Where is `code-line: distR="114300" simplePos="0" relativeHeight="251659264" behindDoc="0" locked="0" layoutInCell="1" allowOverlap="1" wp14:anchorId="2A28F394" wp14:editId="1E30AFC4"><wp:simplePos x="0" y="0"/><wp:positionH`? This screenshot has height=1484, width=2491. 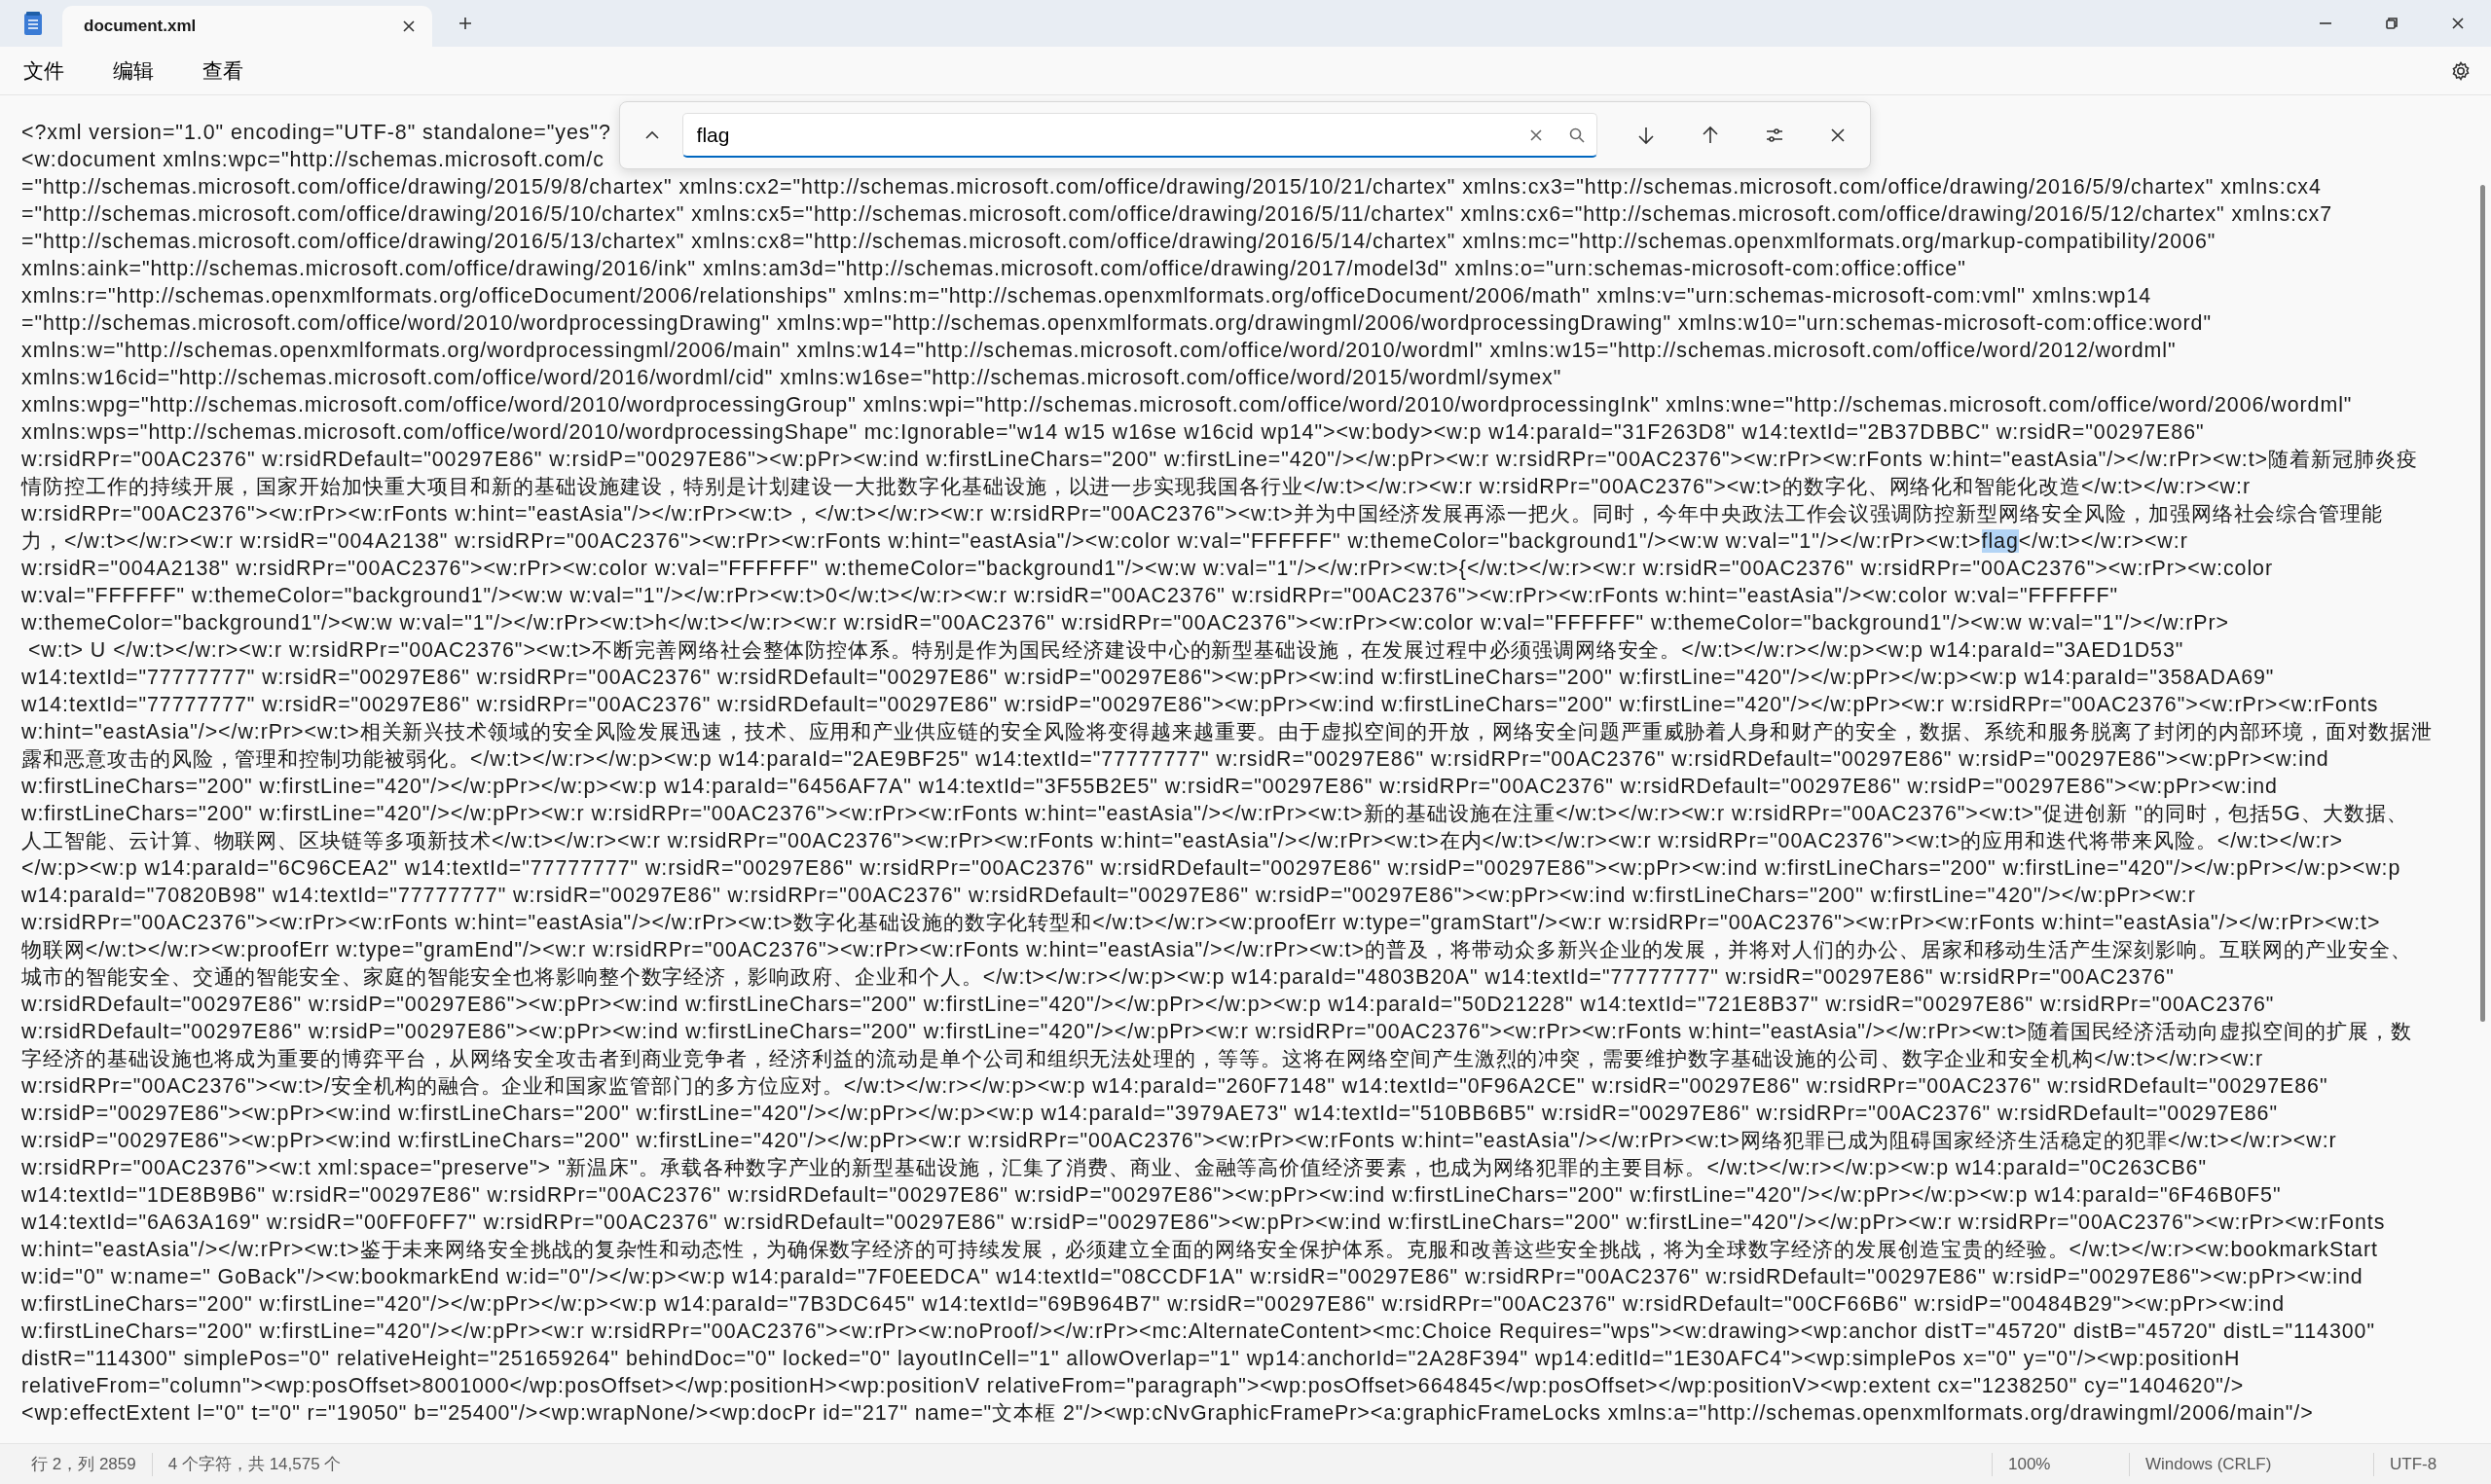
code-line: distR="114300" simplePos="0" relativeHeight="251659264" behindDoc="0" locked="0" layoutInCell="1" allowOverlap="1" wp14:anchorId="2A28F394" wp14:editId="1E30AFC4"><wp:simplePos x="0" y="0"/><wp:positionH is located at coordinates (1131, 1359).